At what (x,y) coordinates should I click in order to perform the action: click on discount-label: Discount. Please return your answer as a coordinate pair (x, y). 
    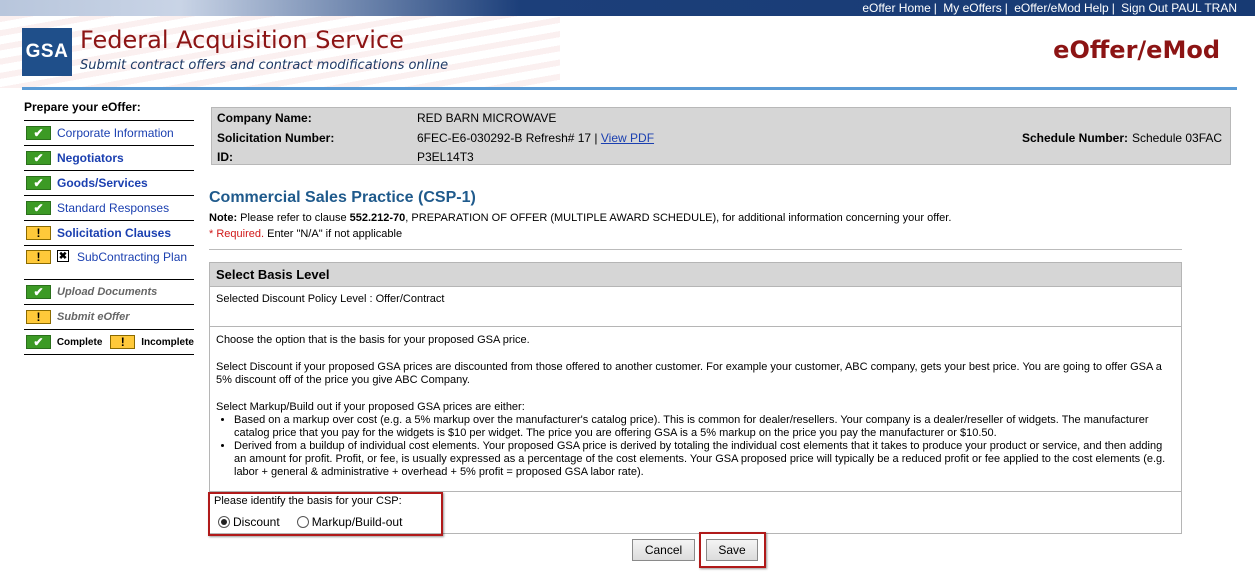
    Looking at the image, I should click on (256, 522).